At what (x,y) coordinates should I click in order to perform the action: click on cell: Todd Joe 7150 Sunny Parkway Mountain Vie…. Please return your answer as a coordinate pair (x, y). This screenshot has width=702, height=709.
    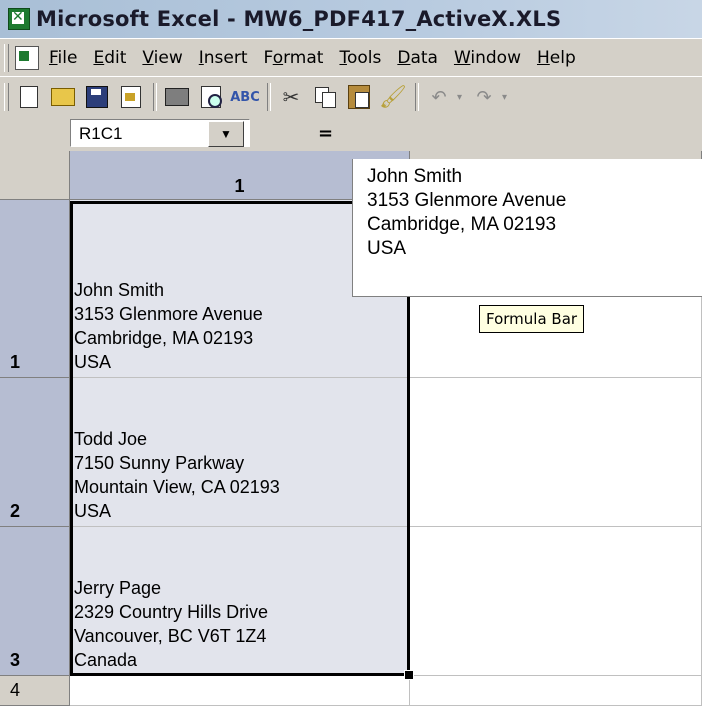
    Looking at the image, I should click on (240, 452).